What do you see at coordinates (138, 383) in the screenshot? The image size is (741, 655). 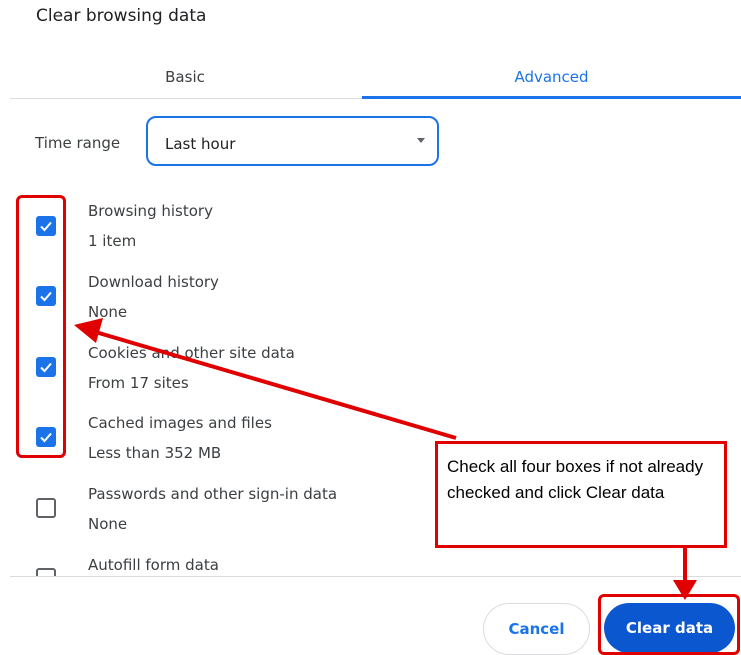 I see `item-subtitle-cookies: From 17 sites` at bounding box center [138, 383].